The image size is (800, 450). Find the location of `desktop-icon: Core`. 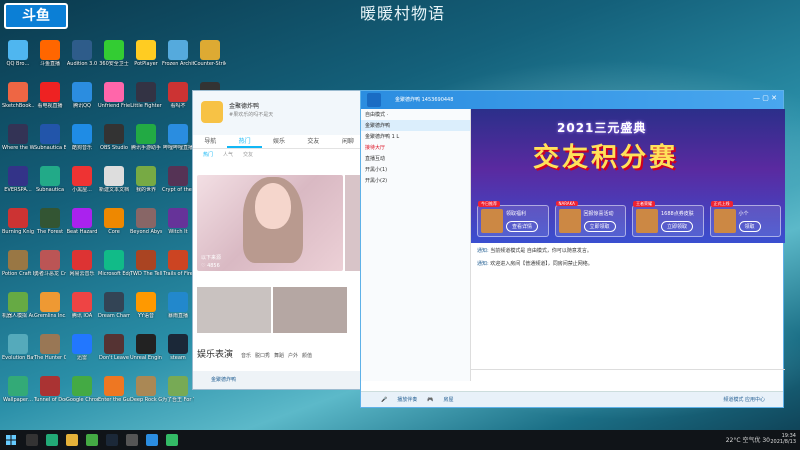

desktop-icon: Core is located at coordinates (114, 227).